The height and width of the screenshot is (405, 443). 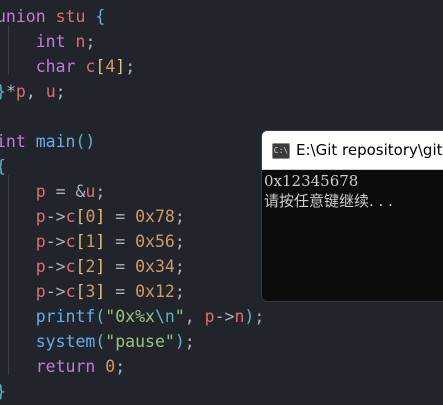 What do you see at coordinates (65, 341) in the screenshot?
I see `code-token: system` at bounding box center [65, 341].